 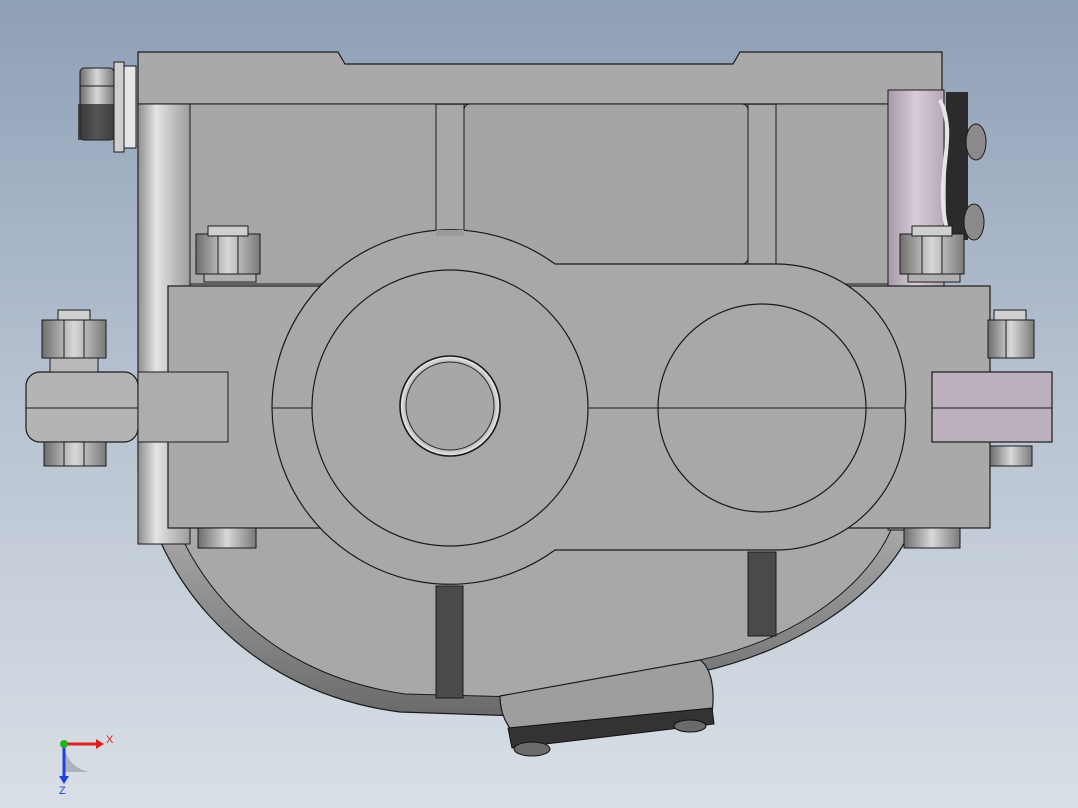 I want to click on x-axis-arrowhead, so click(x=100, y=744).